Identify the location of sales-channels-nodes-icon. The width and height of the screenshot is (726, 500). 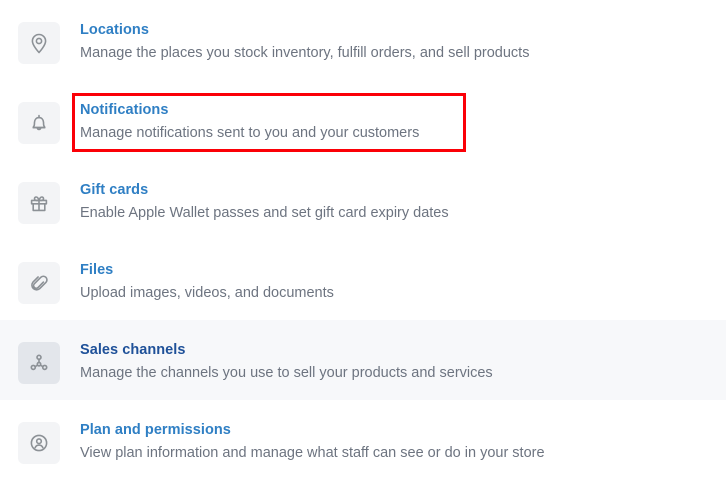
(39, 363).